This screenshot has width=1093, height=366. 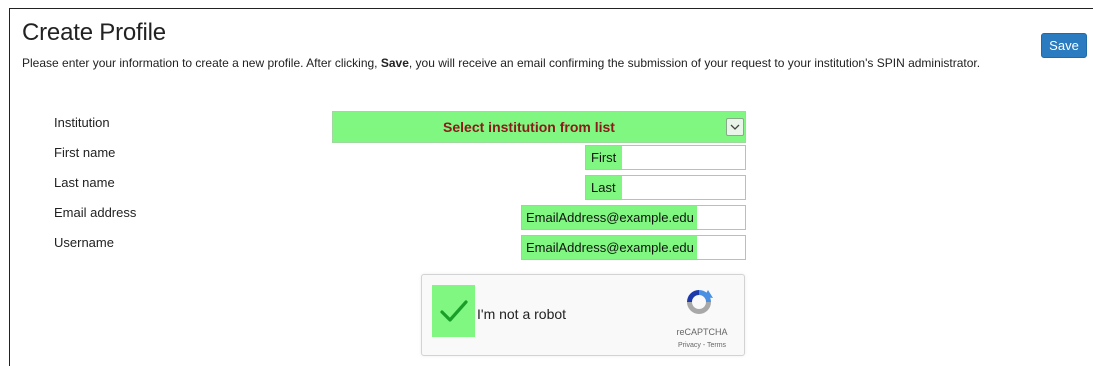 I want to click on last-name-field: Last, so click(x=665, y=187).